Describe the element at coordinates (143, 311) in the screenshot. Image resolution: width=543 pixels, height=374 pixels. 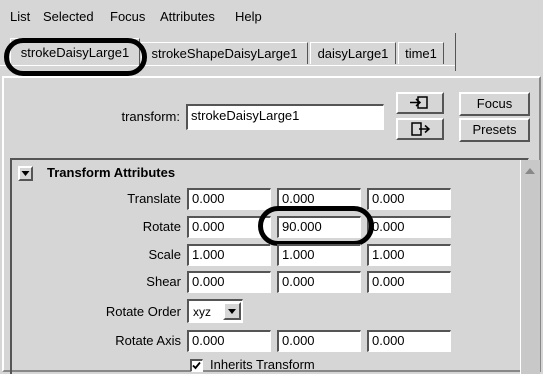
I see `rotate-order-label: Rotate Order` at that location.